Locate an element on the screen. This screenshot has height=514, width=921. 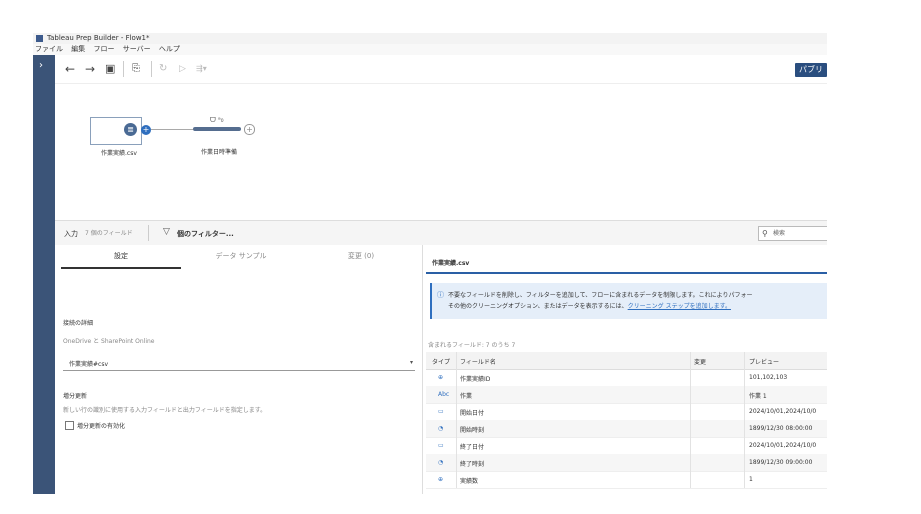
tab-data-sample: データ サンプル is located at coordinates (241, 256).